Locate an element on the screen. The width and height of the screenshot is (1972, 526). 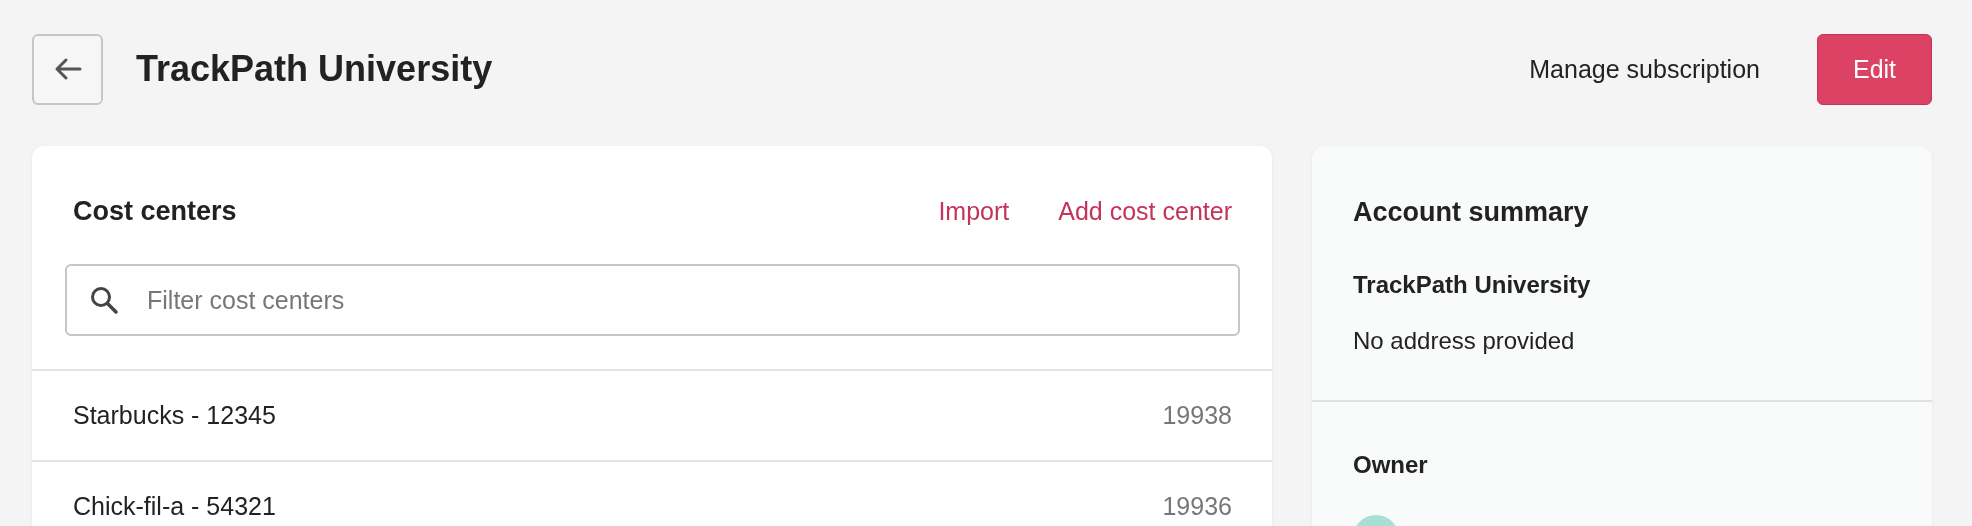
cost-center-number: 19938 is located at coordinates (1197, 415).